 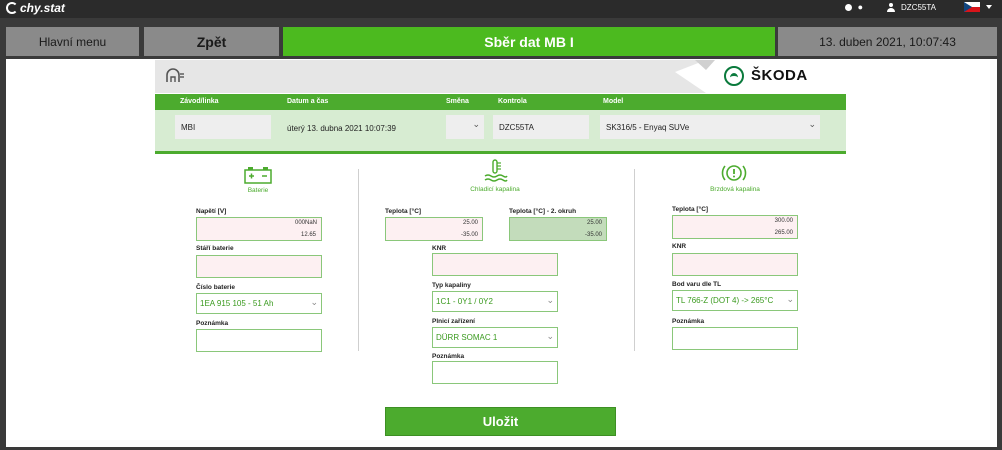 I want to click on coolant-filler-label: Plnicí zařízení, so click(x=453, y=321).